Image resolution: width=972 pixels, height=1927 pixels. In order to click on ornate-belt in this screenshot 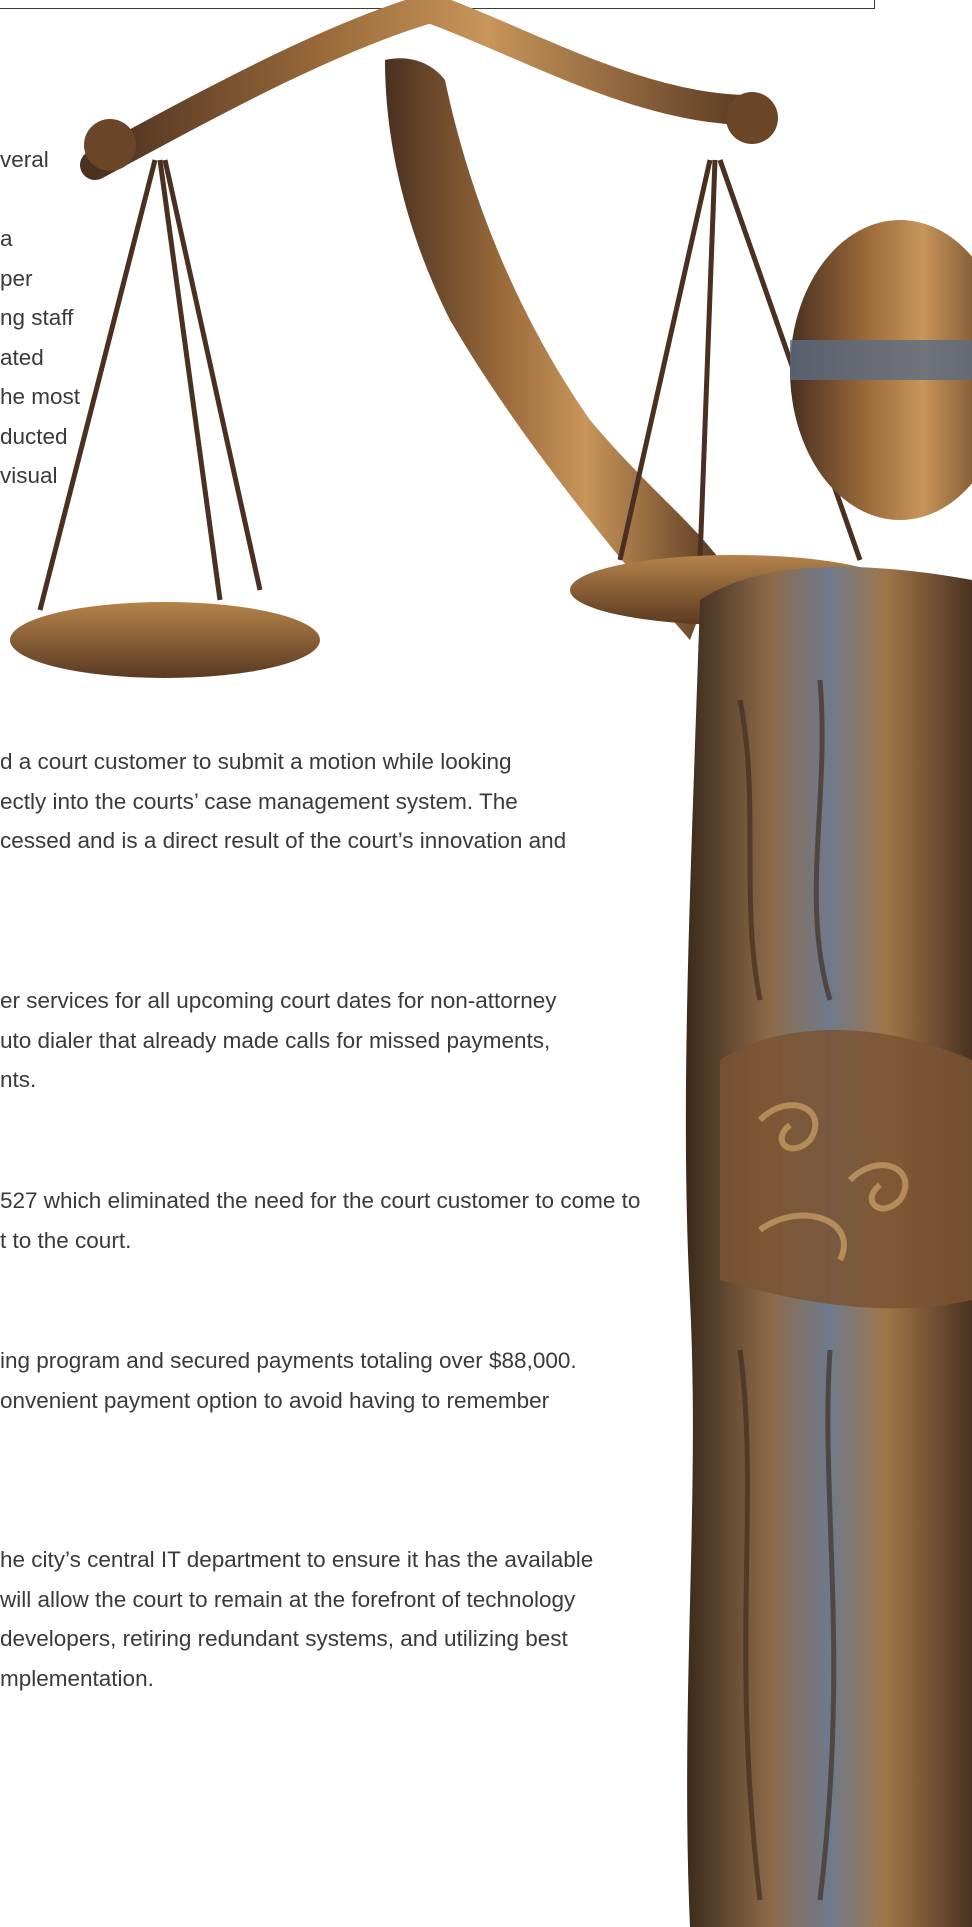, I will do `click(846, 1169)`.